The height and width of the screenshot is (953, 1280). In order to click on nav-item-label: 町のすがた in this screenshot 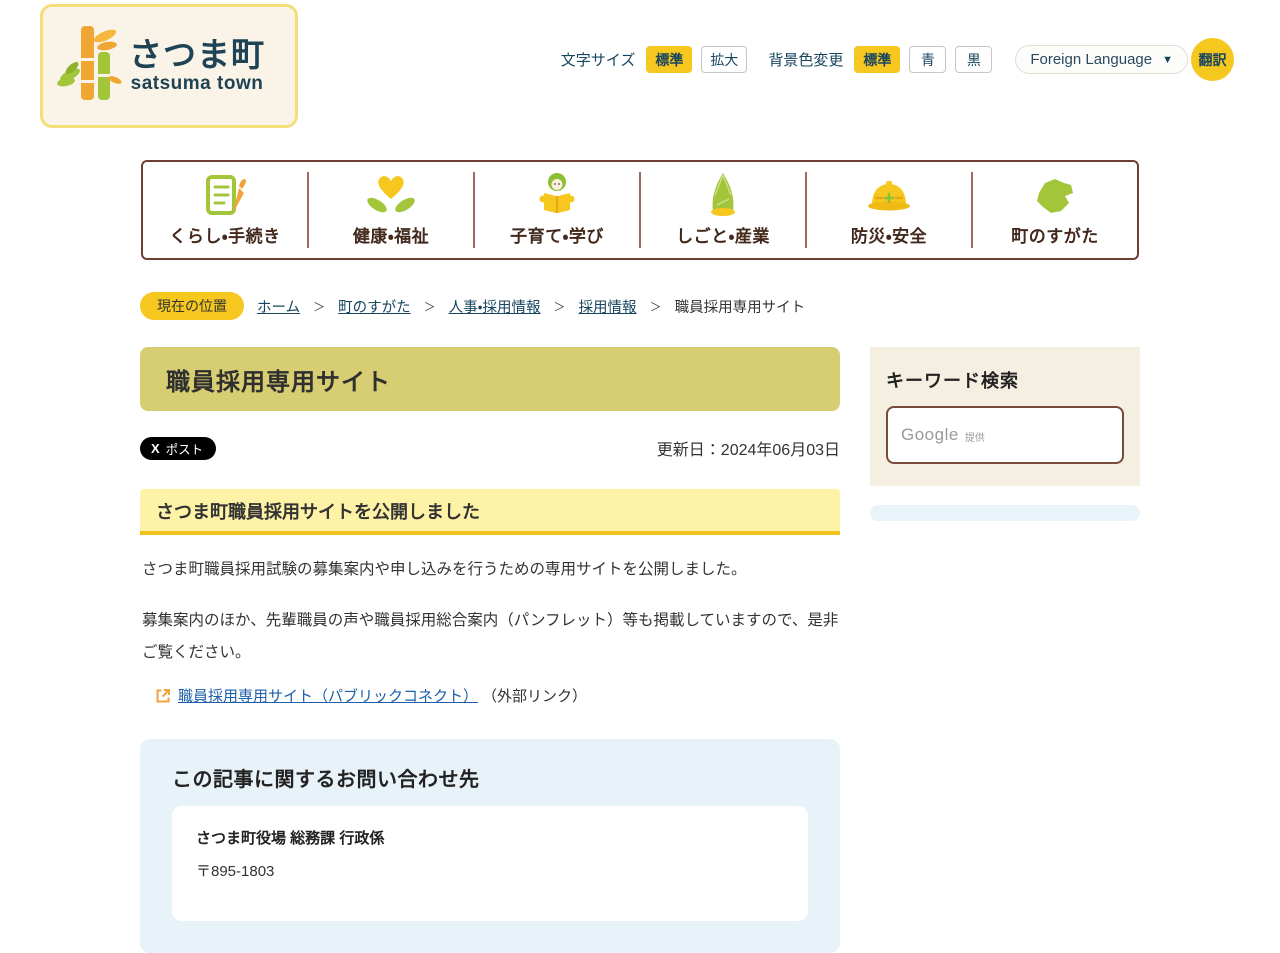, I will do `click(1055, 236)`.